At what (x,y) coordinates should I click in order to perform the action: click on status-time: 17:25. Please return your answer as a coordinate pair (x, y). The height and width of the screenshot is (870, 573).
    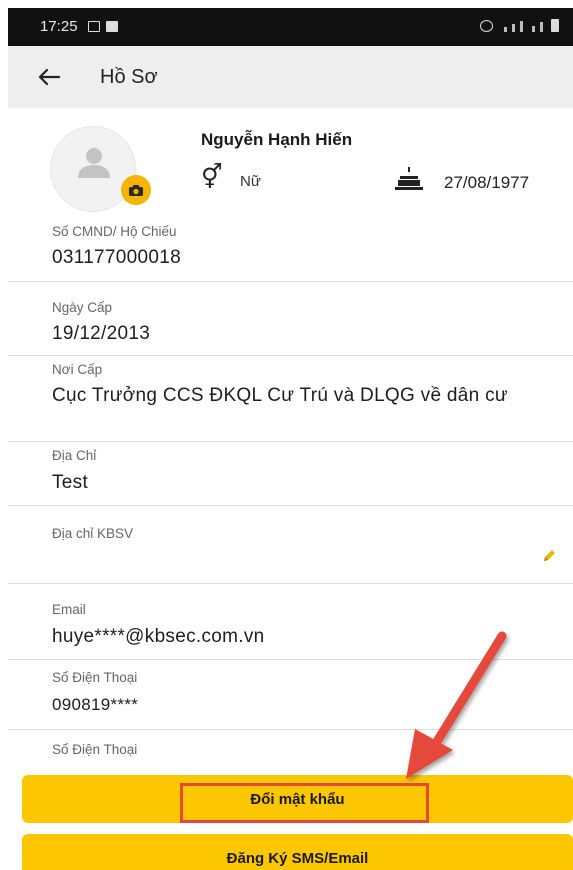
    Looking at the image, I should click on (59, 26).